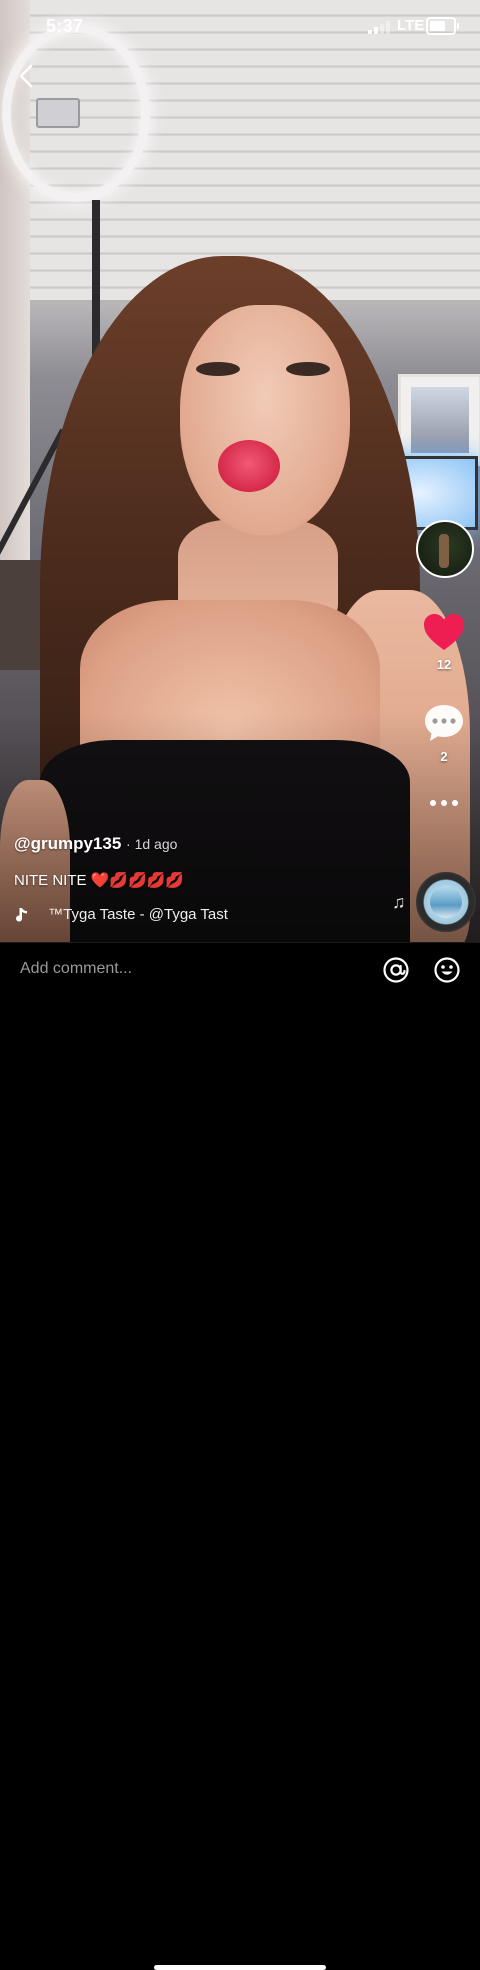 The height and width of the screenshot is (1970, 480). I want to click on like-button: 12, so click(444, 642).